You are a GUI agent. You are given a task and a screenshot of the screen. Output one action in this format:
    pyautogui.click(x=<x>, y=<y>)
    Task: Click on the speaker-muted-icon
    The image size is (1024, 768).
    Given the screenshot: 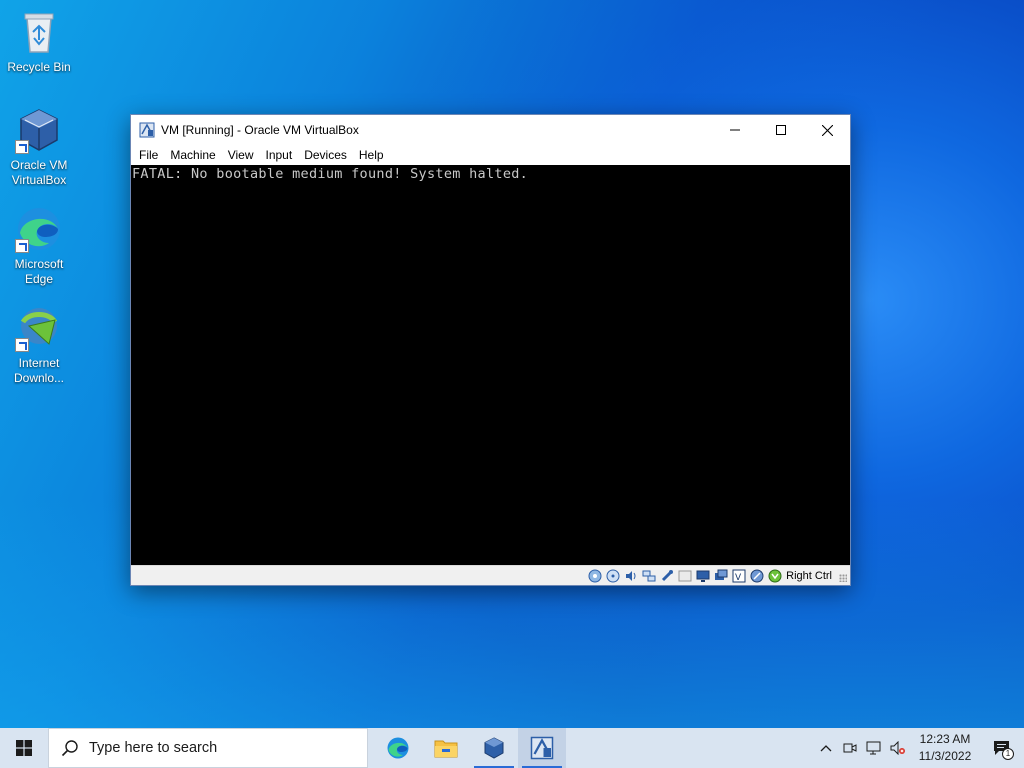 What is the action you would take?
    pyautogui.click(x=897, y=748)
    